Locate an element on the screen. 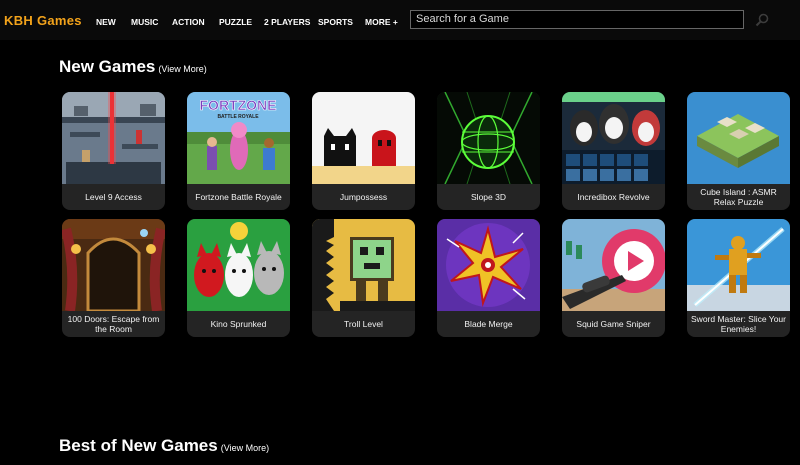 The image size is (800, 465). section-title-best-of-new-games: Best of New Games (View More) is located at coordinates (164, 446).